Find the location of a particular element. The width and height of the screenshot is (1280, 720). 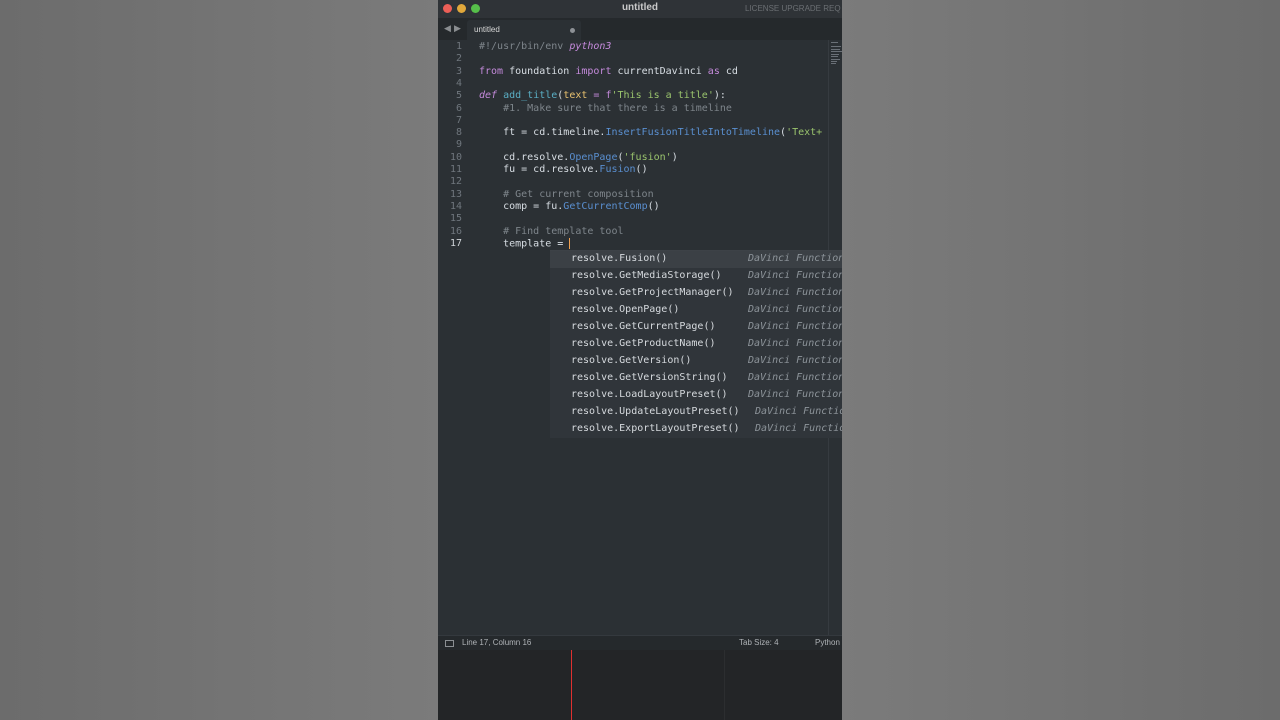

unsaved-dot-icon is located at coordinates (572, 30).